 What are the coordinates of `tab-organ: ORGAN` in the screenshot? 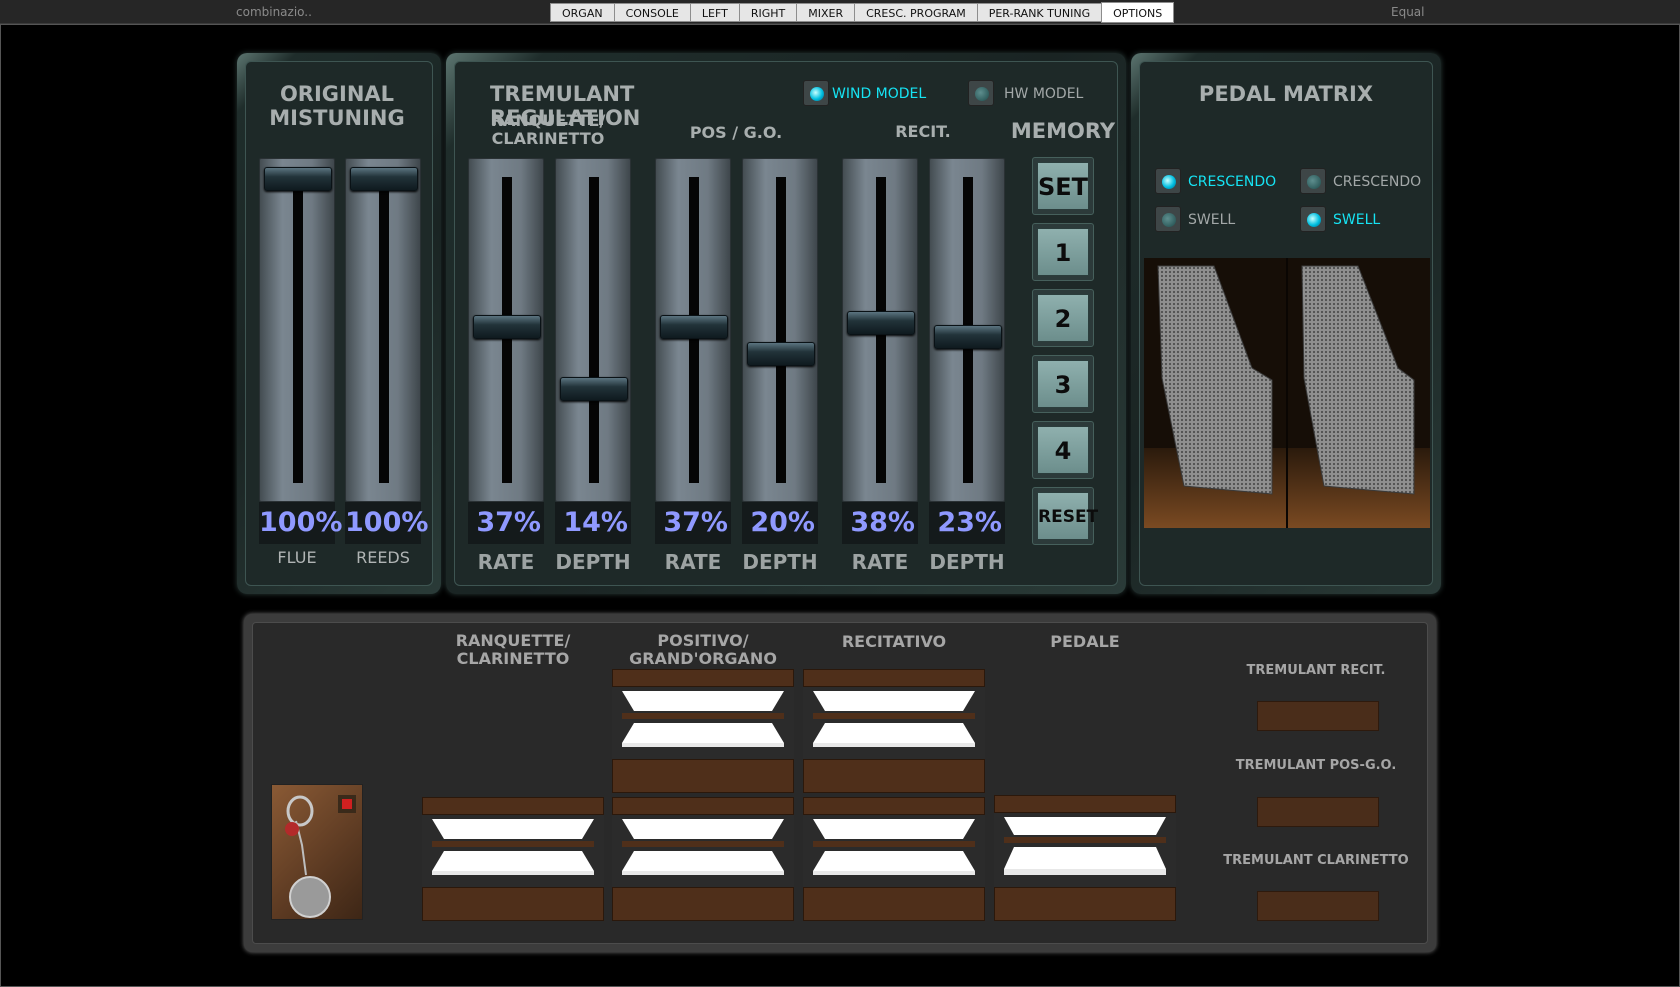 It's located at (582, 12).